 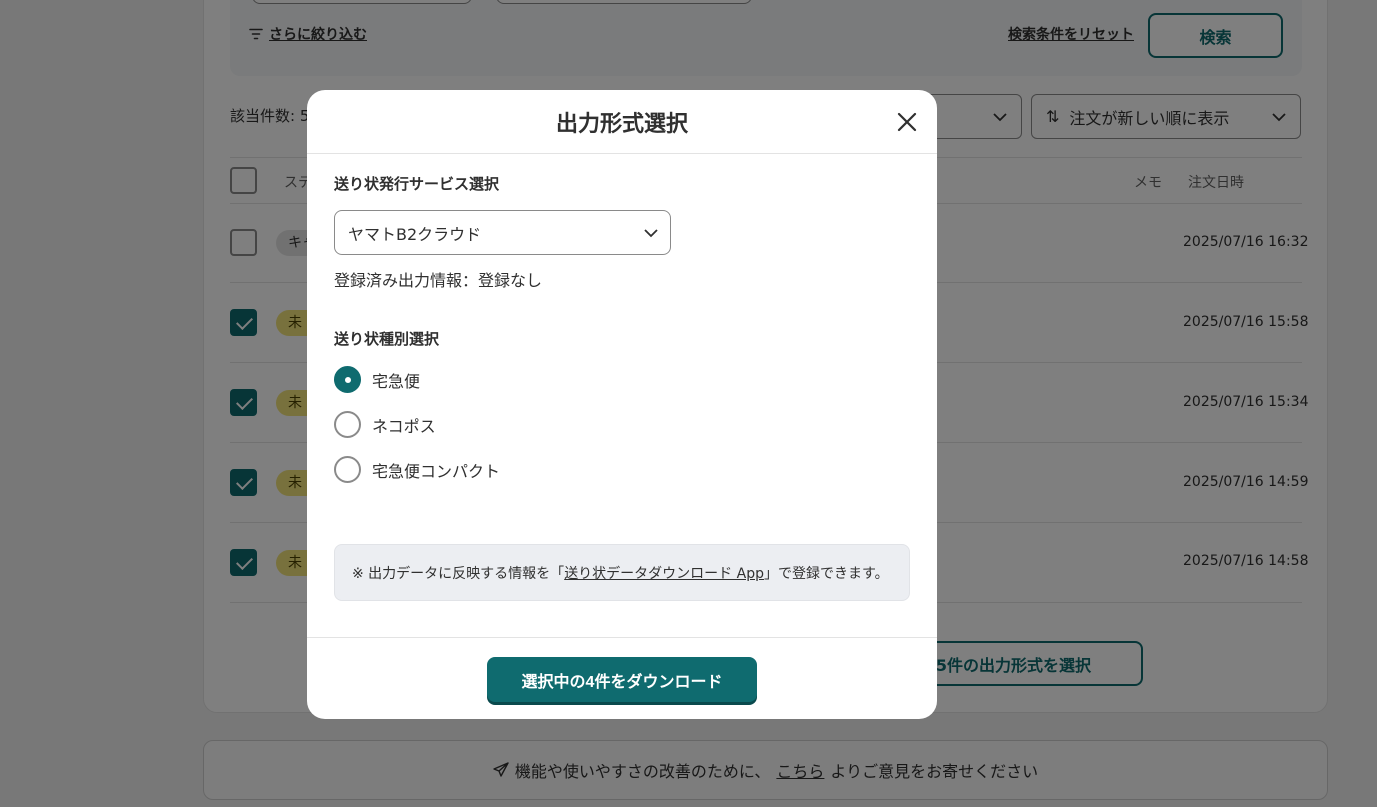 I want to click on download-selected-button: 選択中の4件をダウンロード, so click(x=622, y=679).